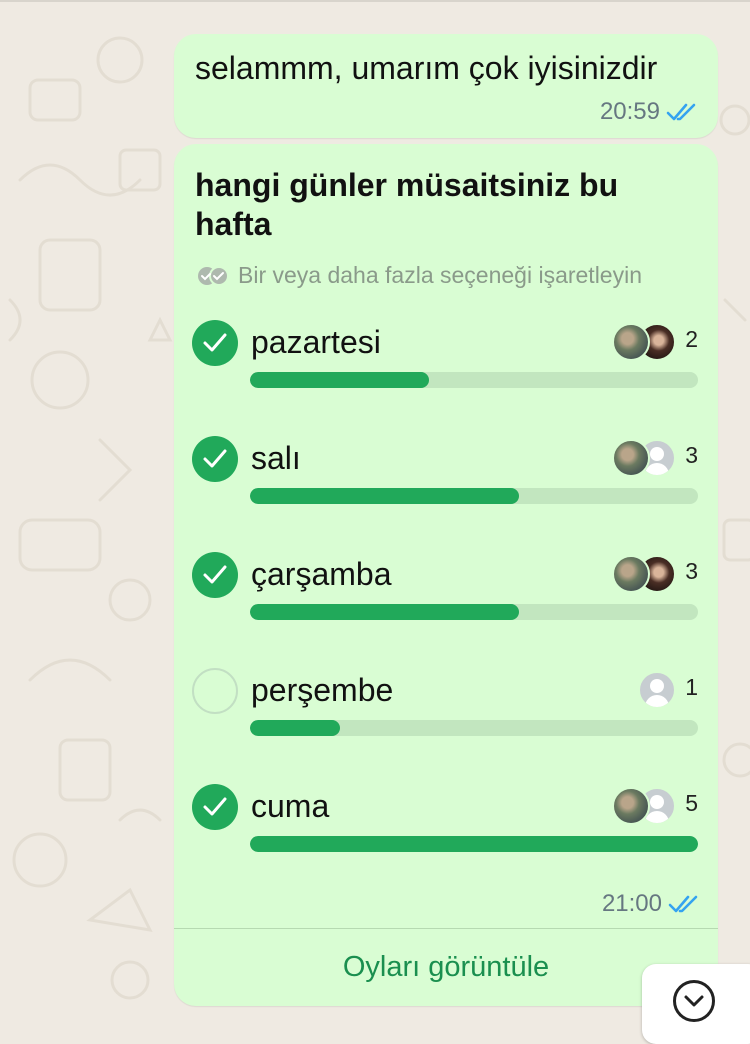 The height and width of the screenshot is (1044, 750). I want to click on chevron-down-circle-icon, so click(694, 1001).